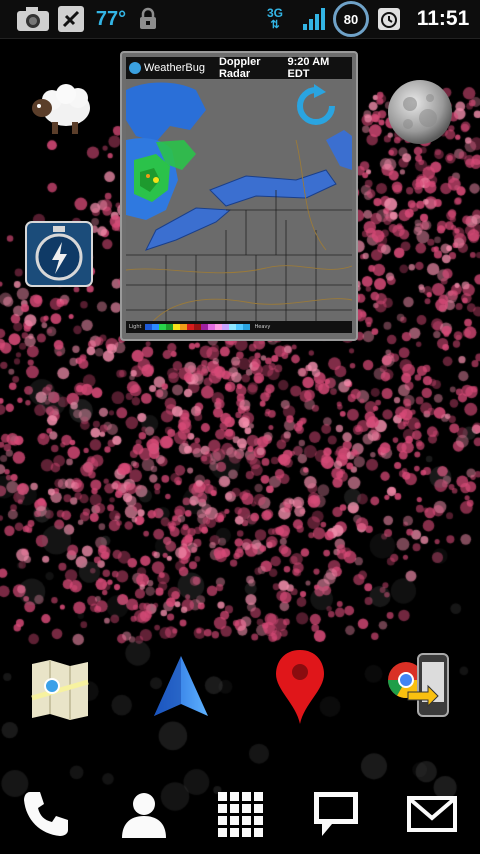 This screenshot has height=854, width=480. What do you see at coordinates (300, 687) in the screenshot?
I see `places-icon` at bounding box center [300, 687].